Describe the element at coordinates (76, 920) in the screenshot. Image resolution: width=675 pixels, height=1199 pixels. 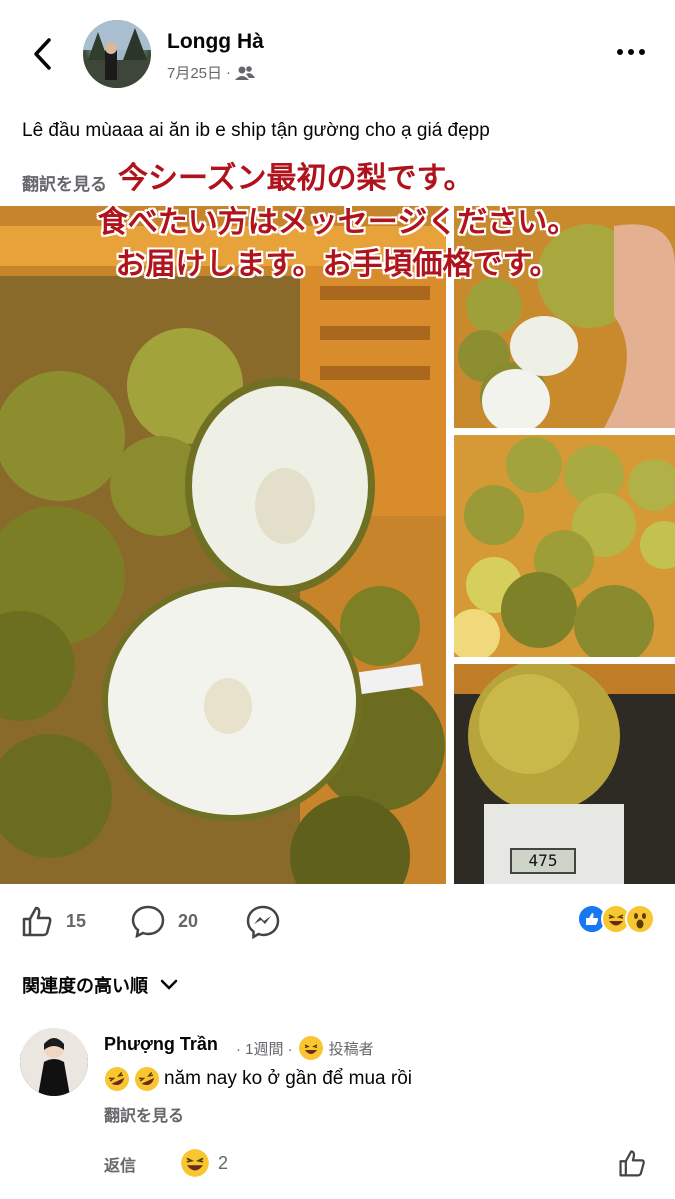
I see `like-count: 15` at that location.